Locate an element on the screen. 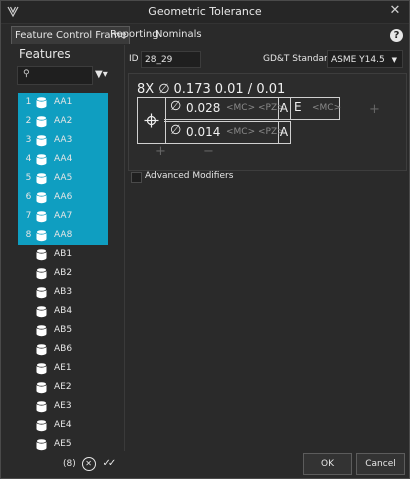 The height and width of the screenshot is (479, 410). item-name: AB4 is located at coordinates (63, 311).